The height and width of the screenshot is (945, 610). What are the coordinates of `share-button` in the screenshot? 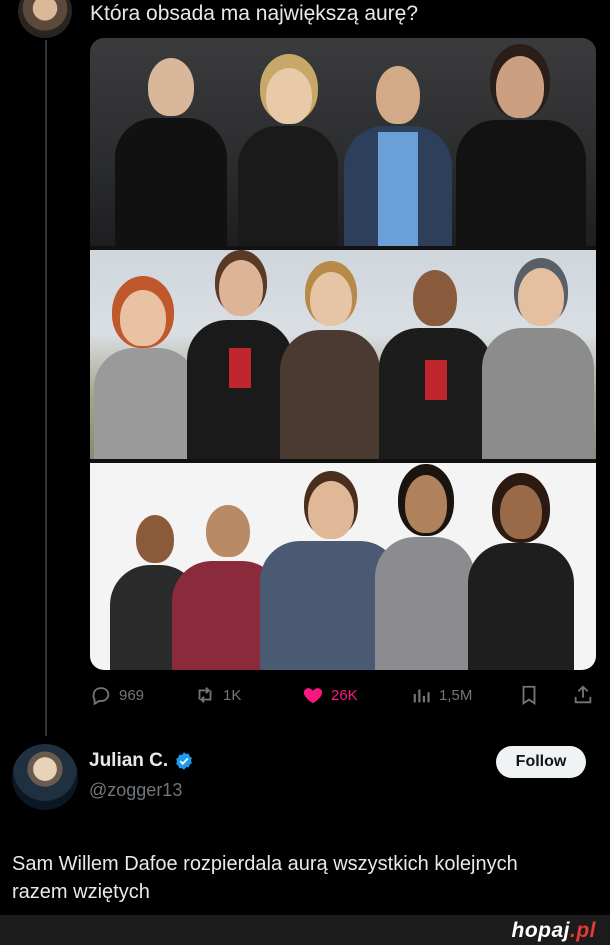 It's located at (583, 695).